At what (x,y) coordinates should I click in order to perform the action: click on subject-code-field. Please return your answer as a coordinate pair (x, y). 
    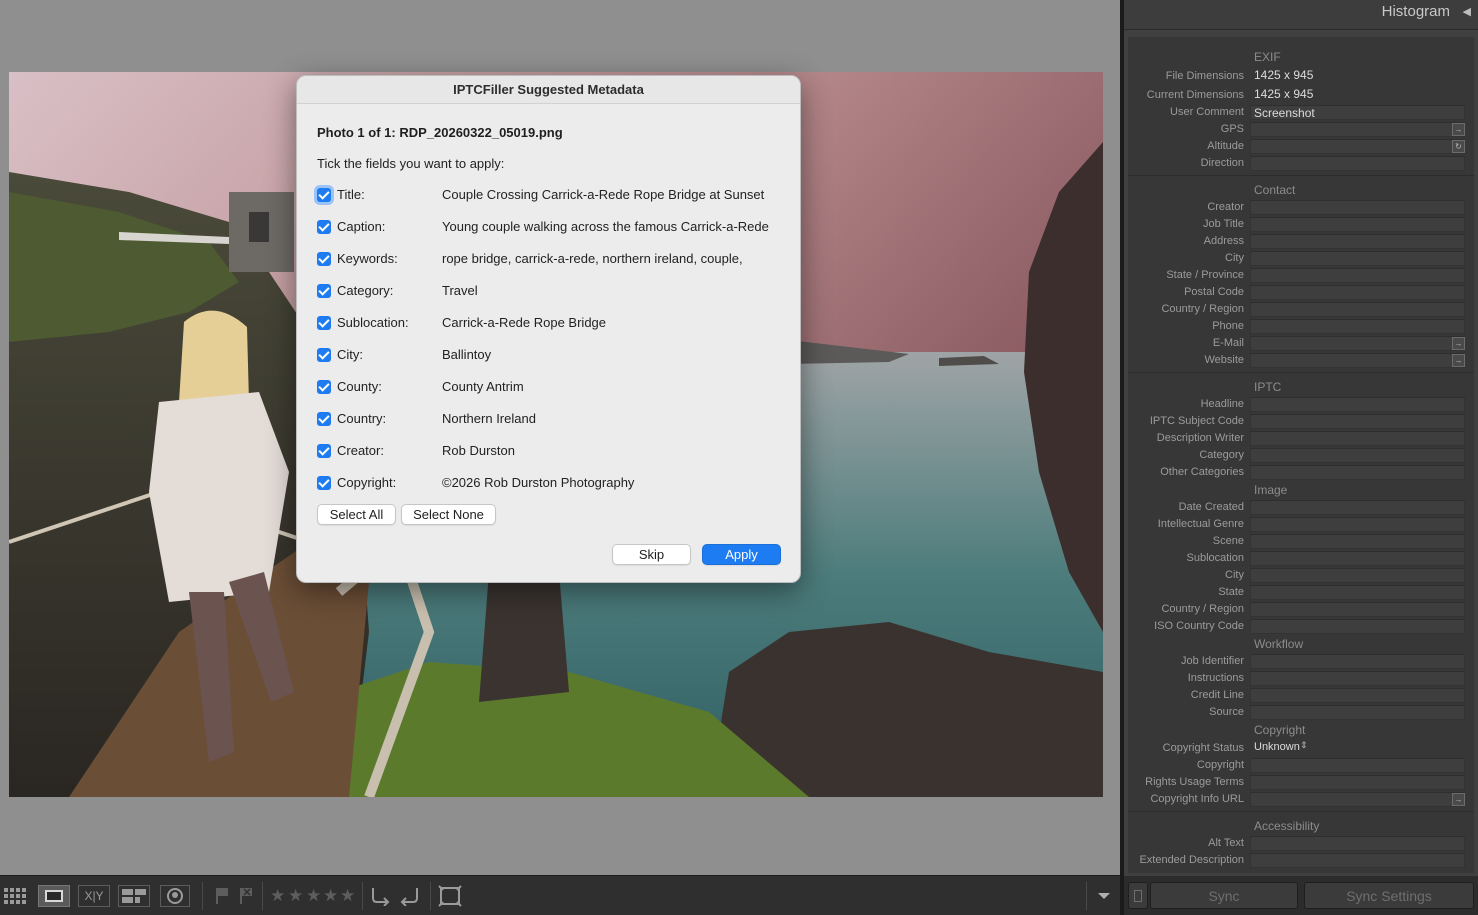
    Looking at the image, I should click on (1357, 421).